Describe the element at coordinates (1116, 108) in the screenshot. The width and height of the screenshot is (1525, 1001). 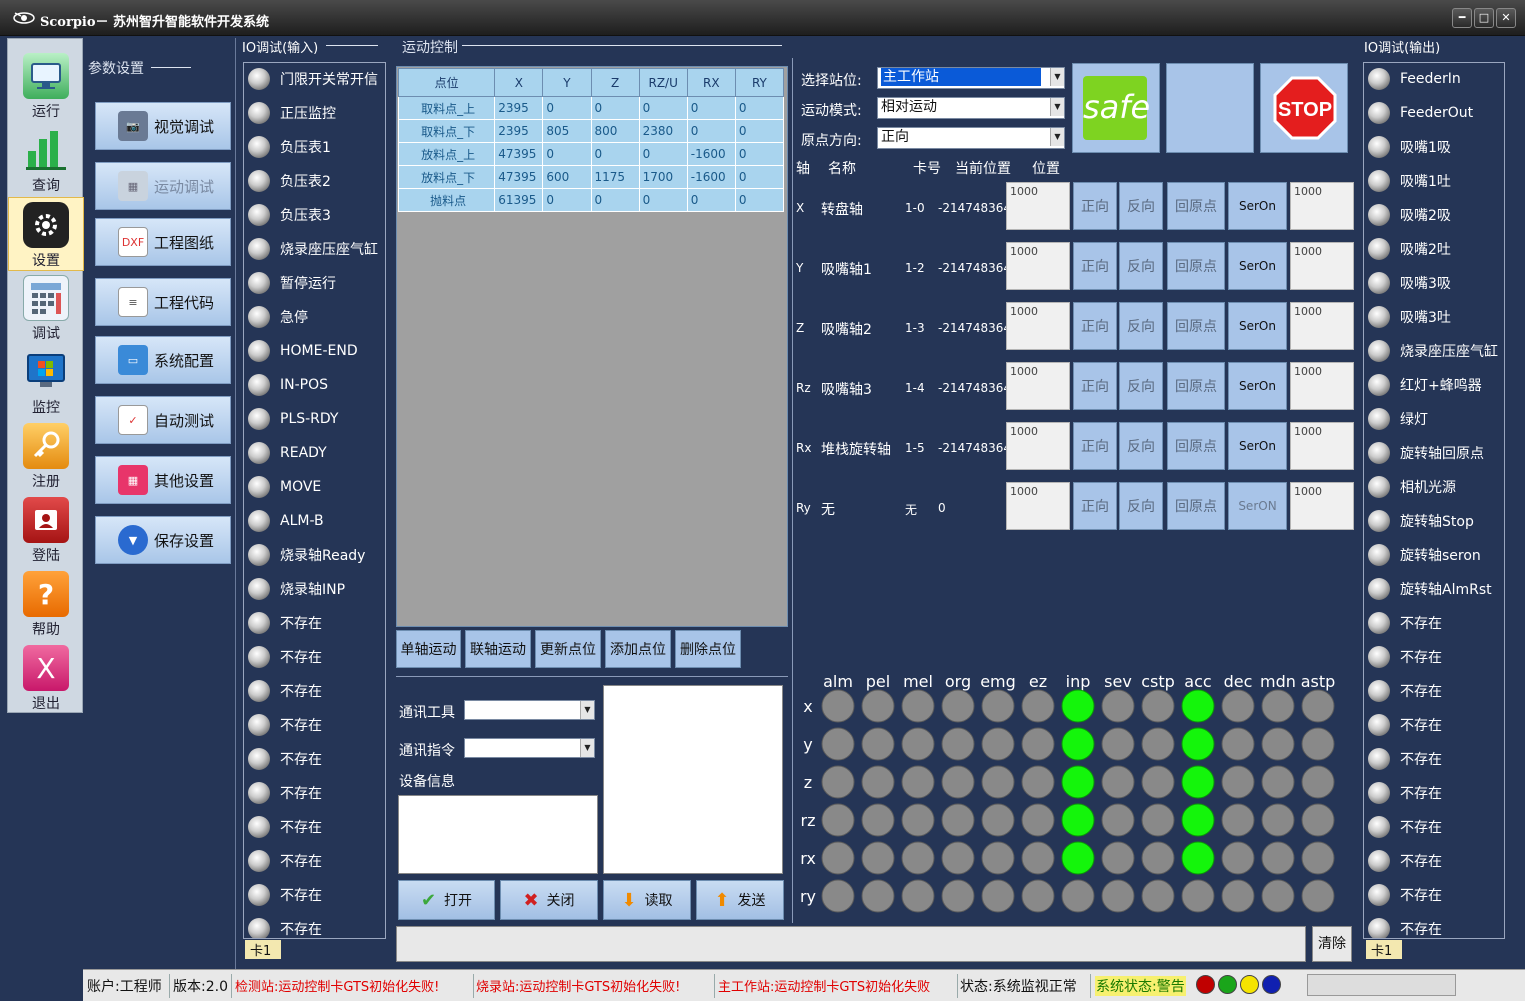
I see `safe-button: safe` at that location.